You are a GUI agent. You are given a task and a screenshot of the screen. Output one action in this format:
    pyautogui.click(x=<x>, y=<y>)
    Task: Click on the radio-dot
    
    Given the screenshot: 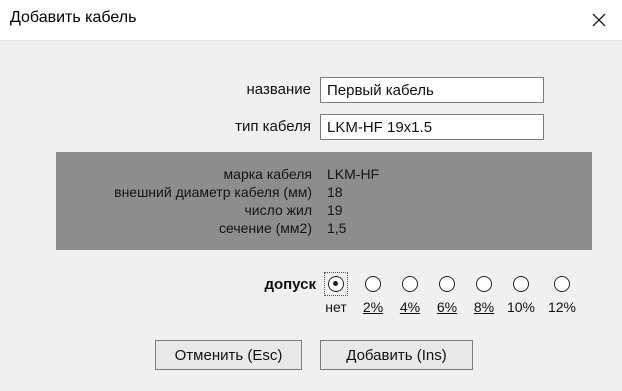 What is the action you would take?
    pyautogui.click(x=335, y=283)
    